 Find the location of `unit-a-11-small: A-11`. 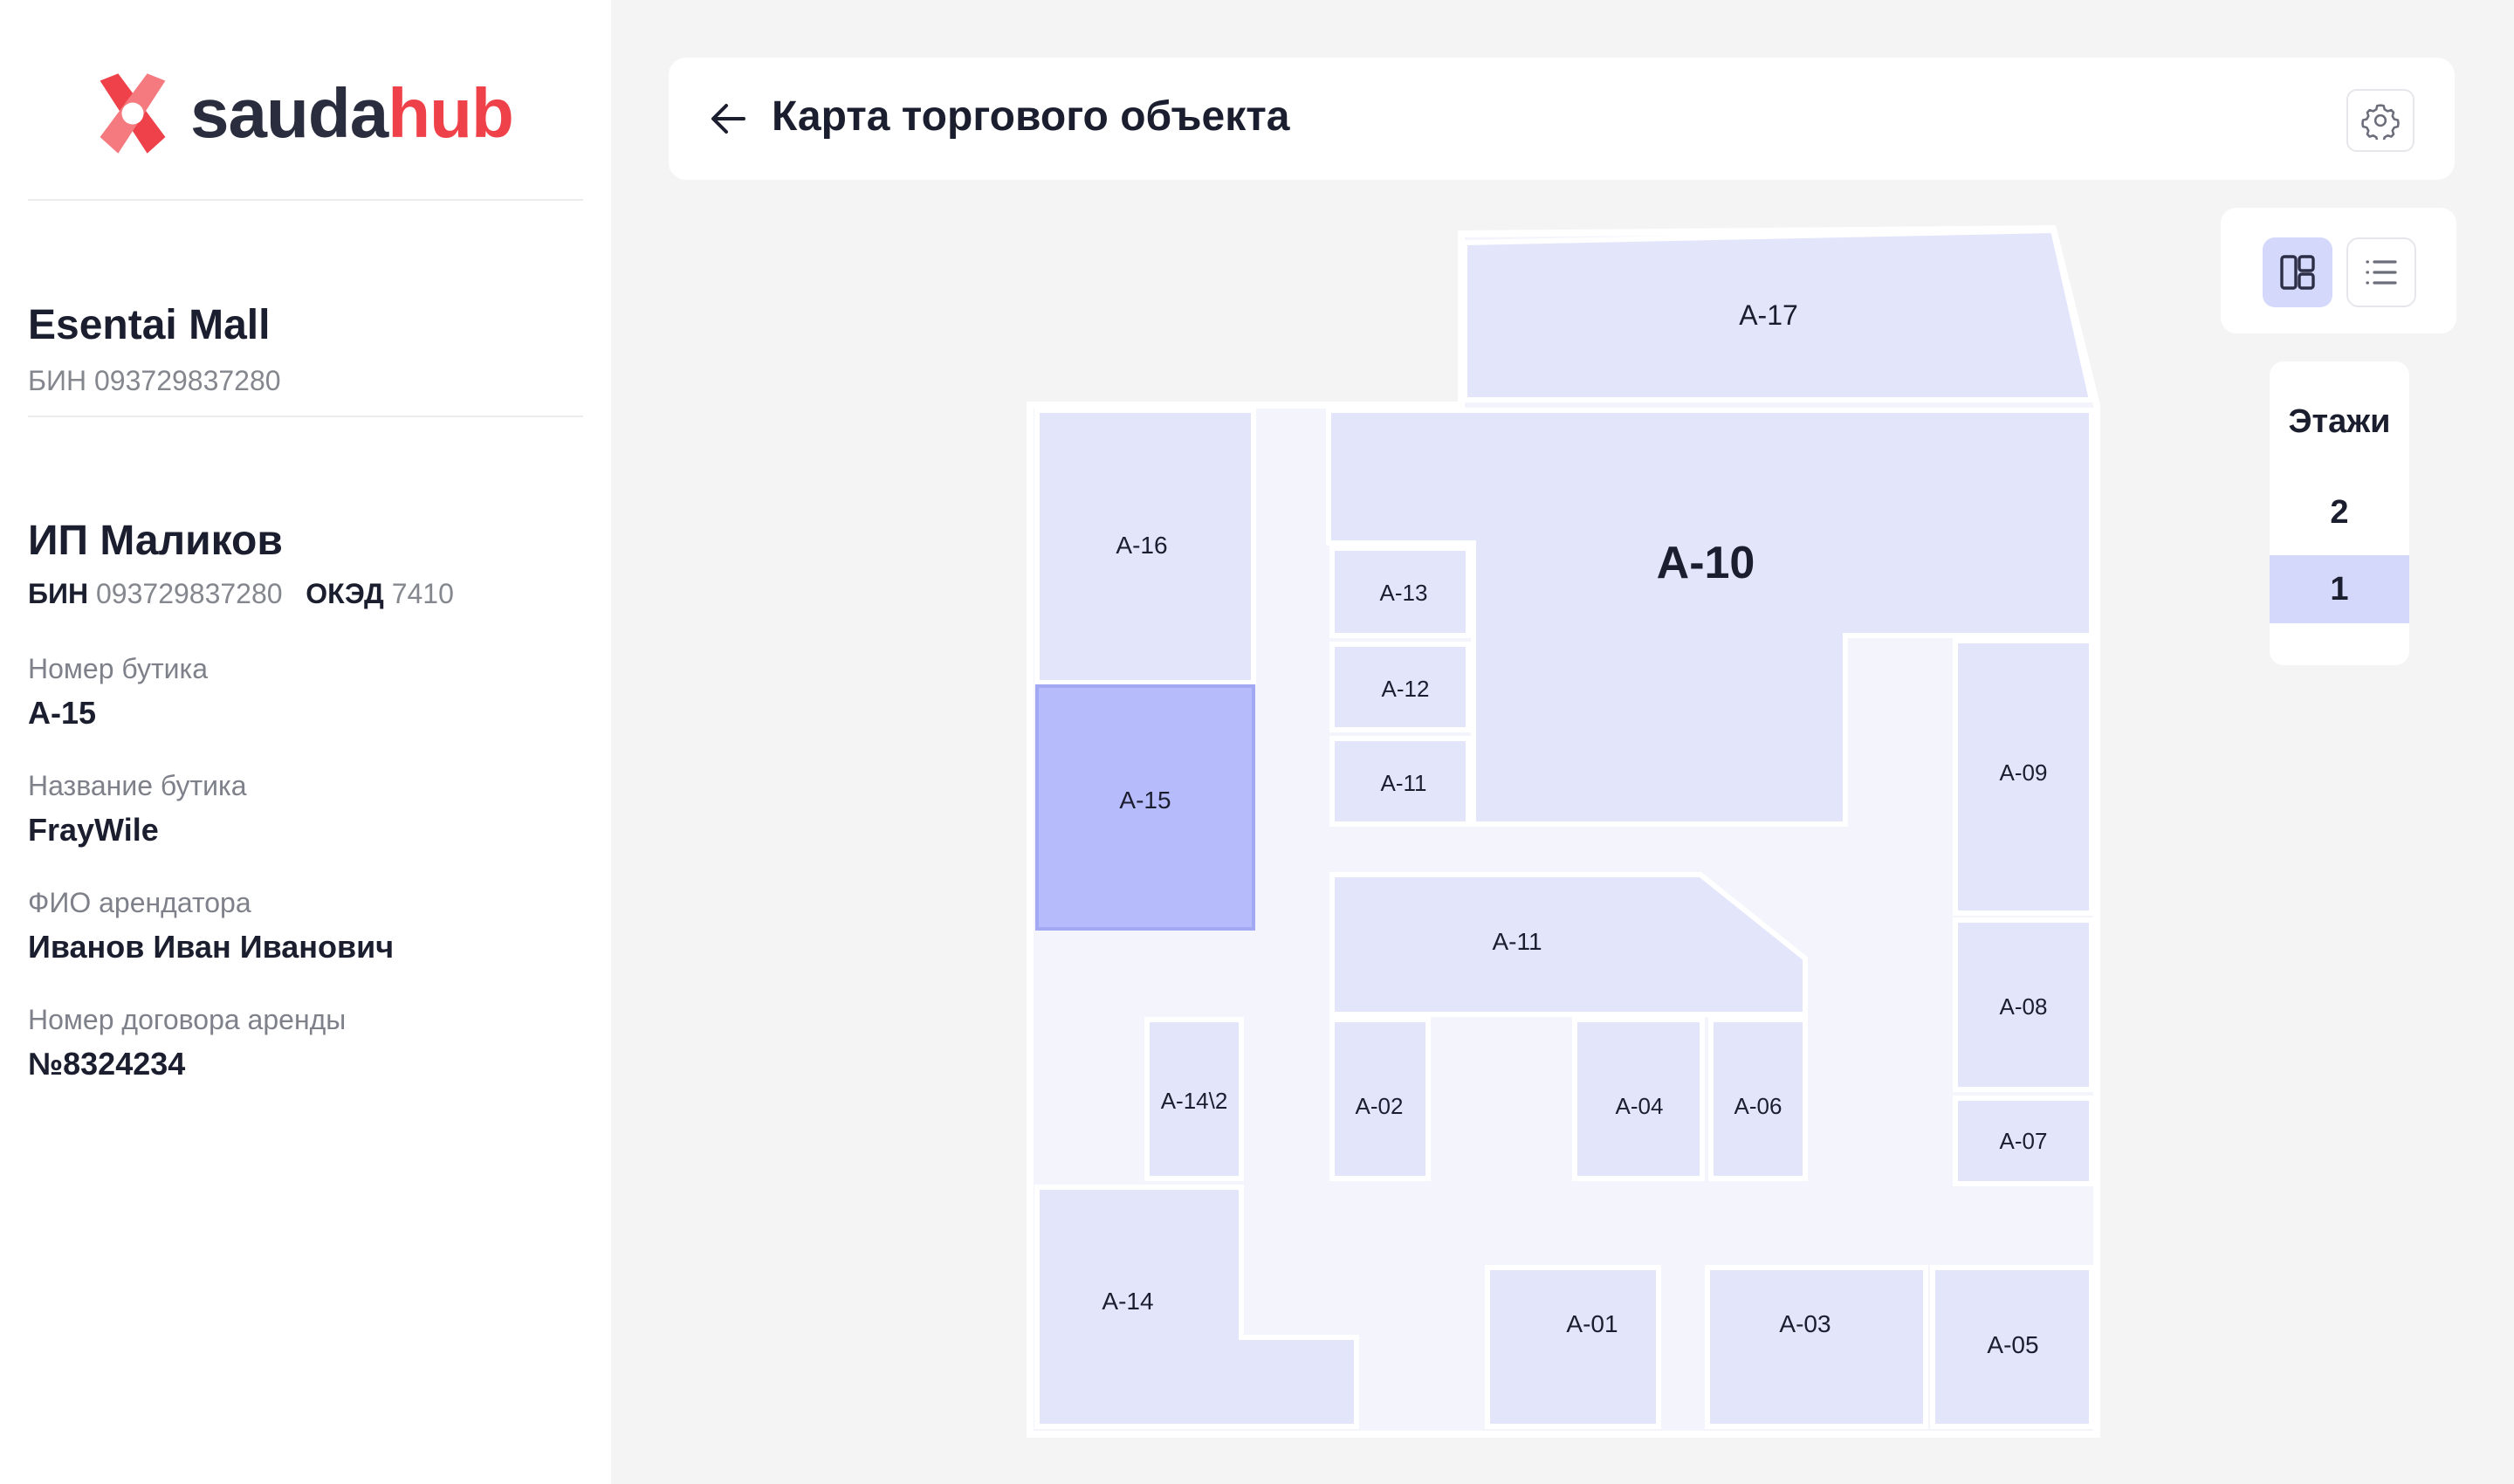

unit-a-11-small: A-11 is located at coordinates (1400, 782).